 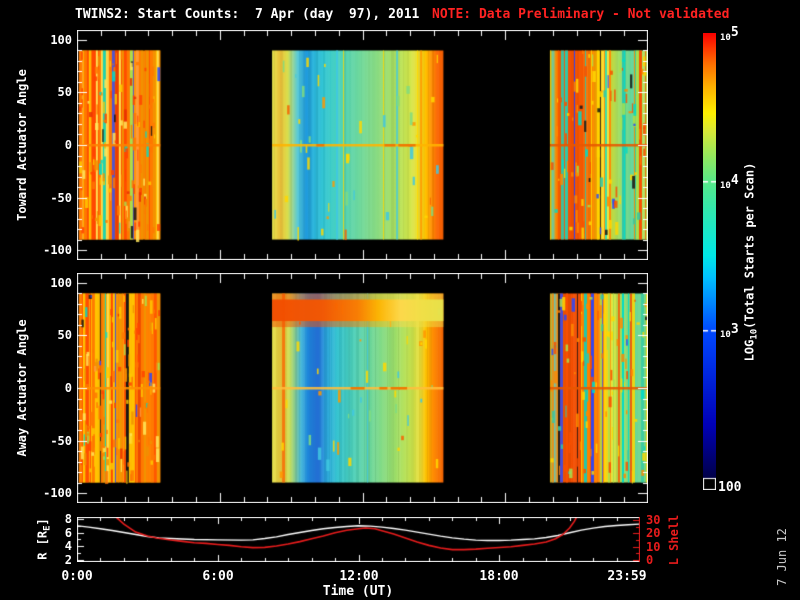 I want to click on colorbar-axis-label: LOG10(Total Starts per Scan), so click(x=751, y=262).